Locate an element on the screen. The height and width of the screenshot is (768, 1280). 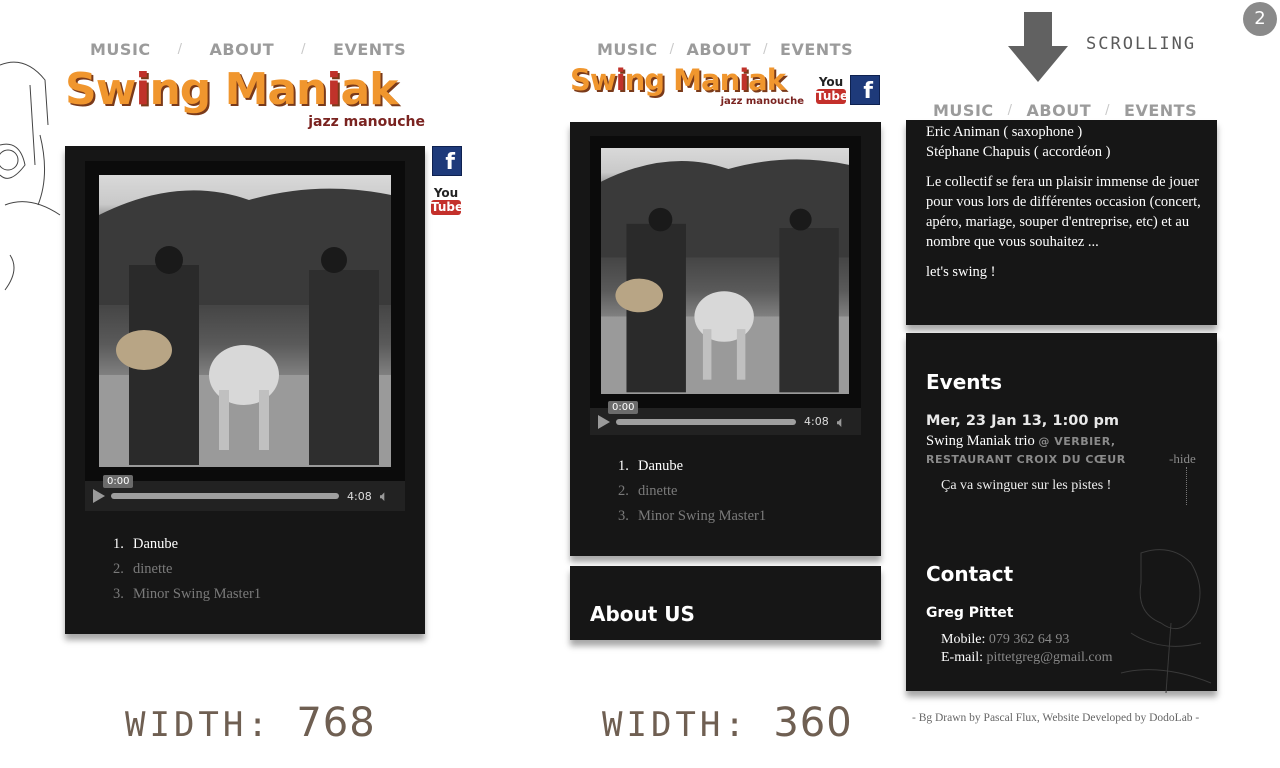
email-link: pittetgreg@gmail.com is located at coordinates (1050, 657).